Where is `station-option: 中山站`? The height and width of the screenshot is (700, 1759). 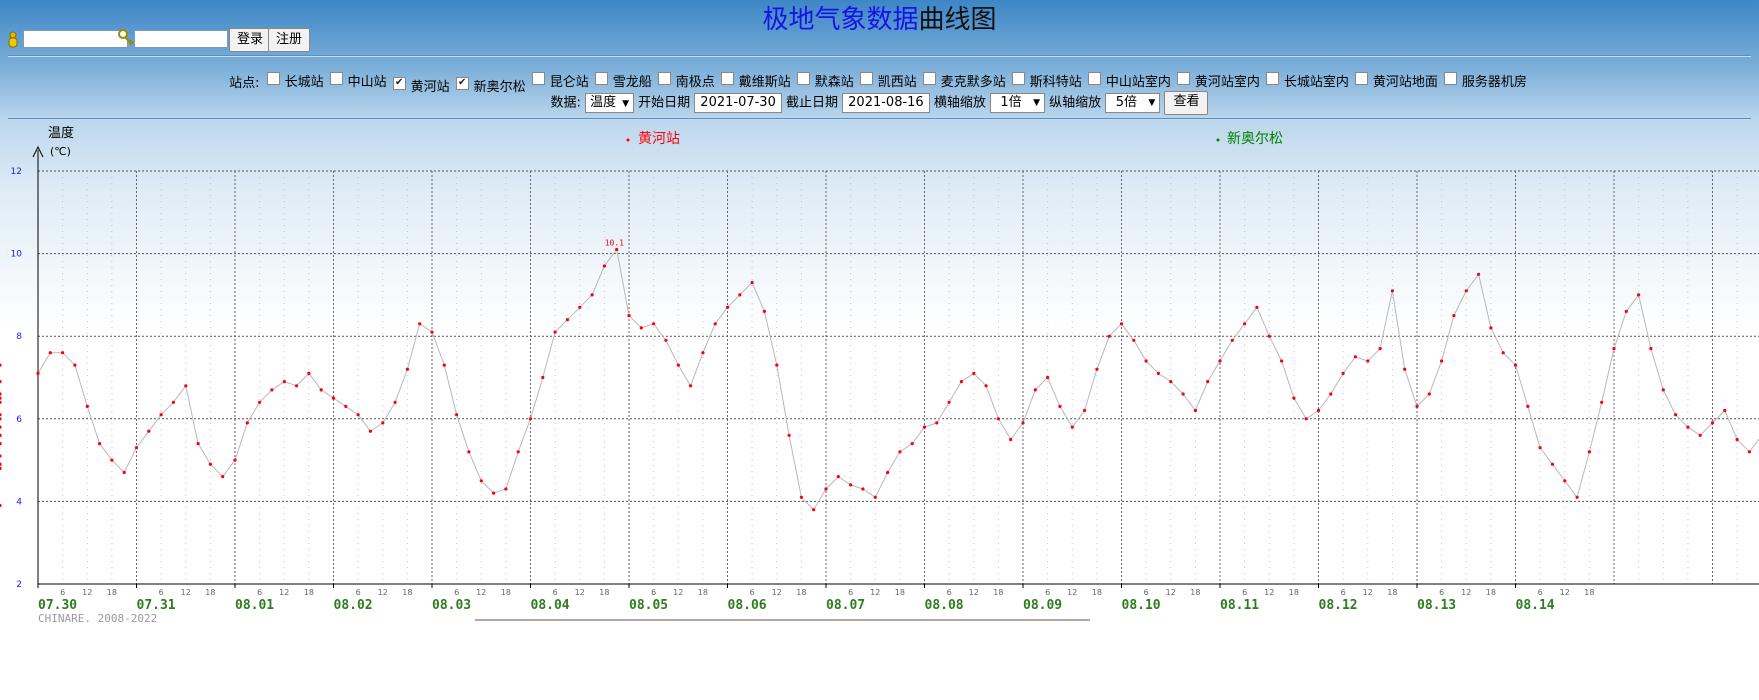
station-option: 中山站 is located at coordinates (358, 80).